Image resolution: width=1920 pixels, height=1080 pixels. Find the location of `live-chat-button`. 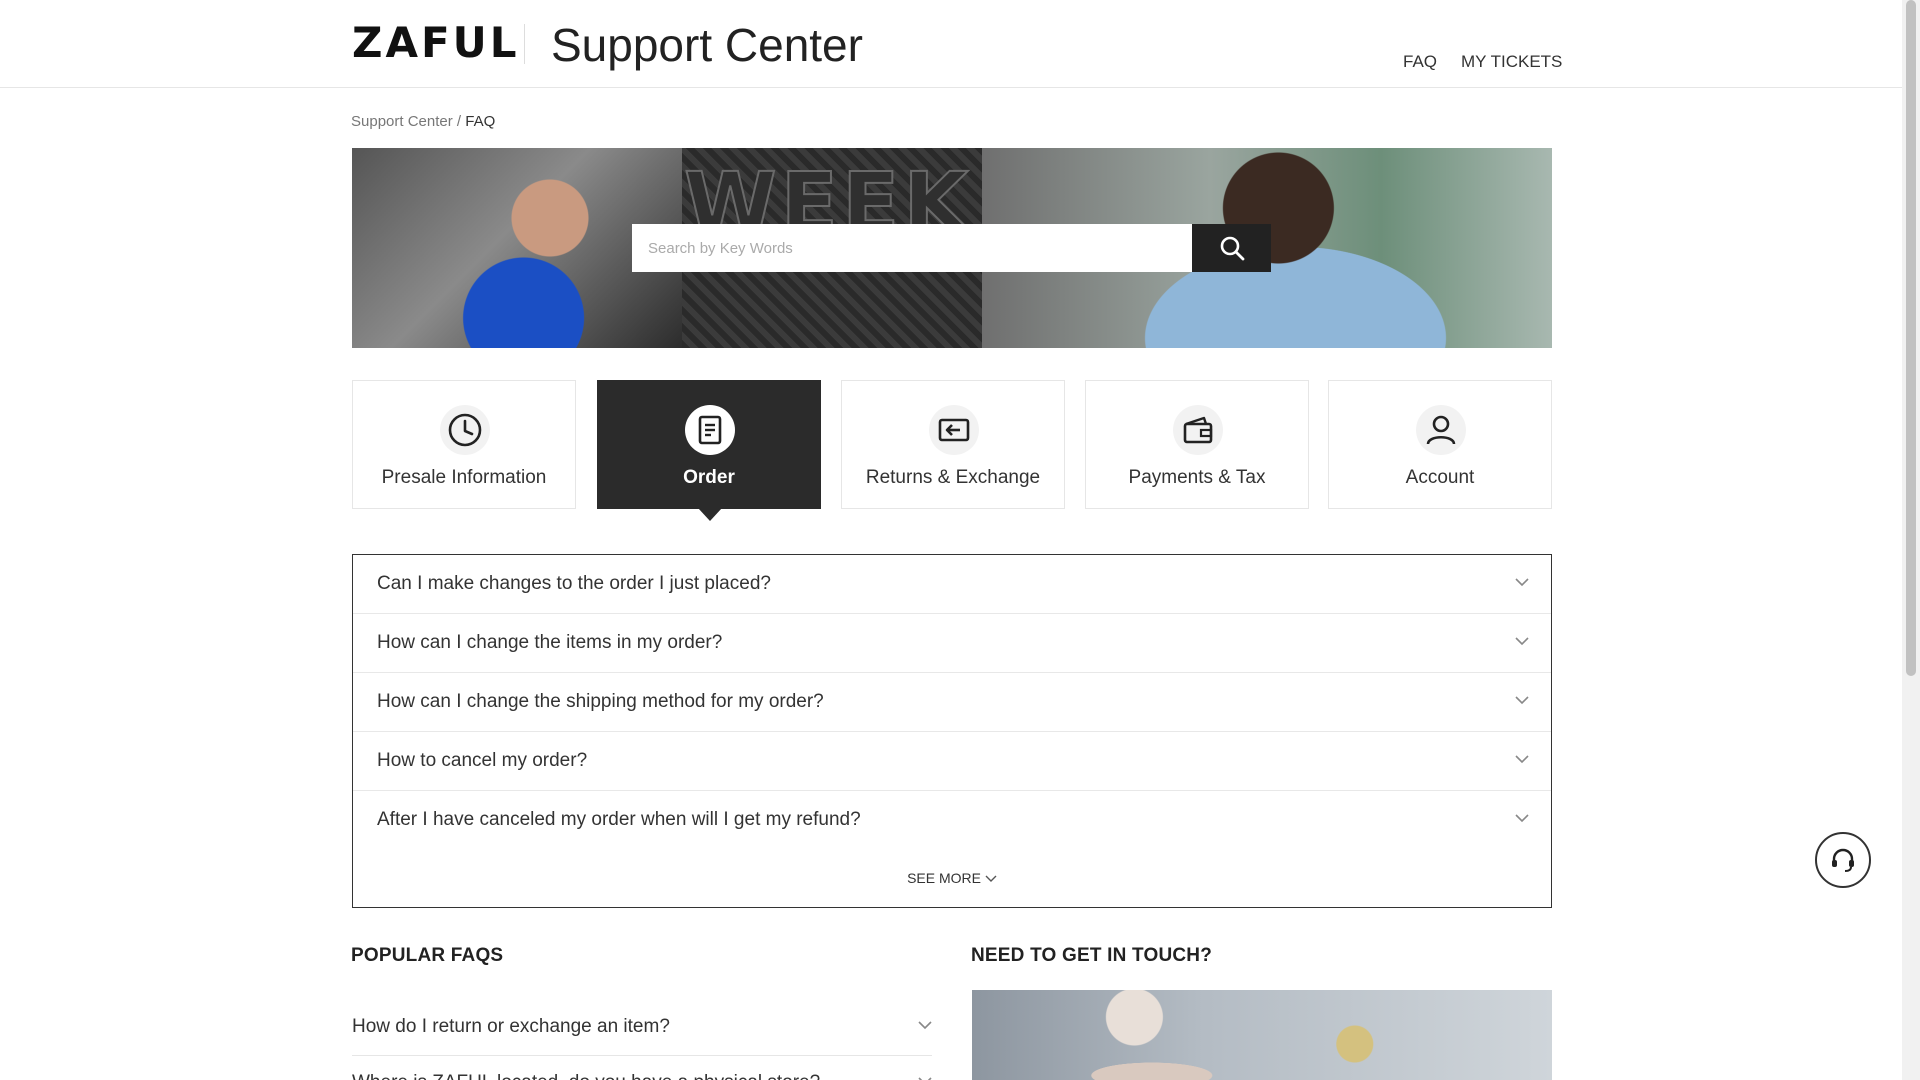

live-chat-button is located at coordinates (1843, 860).